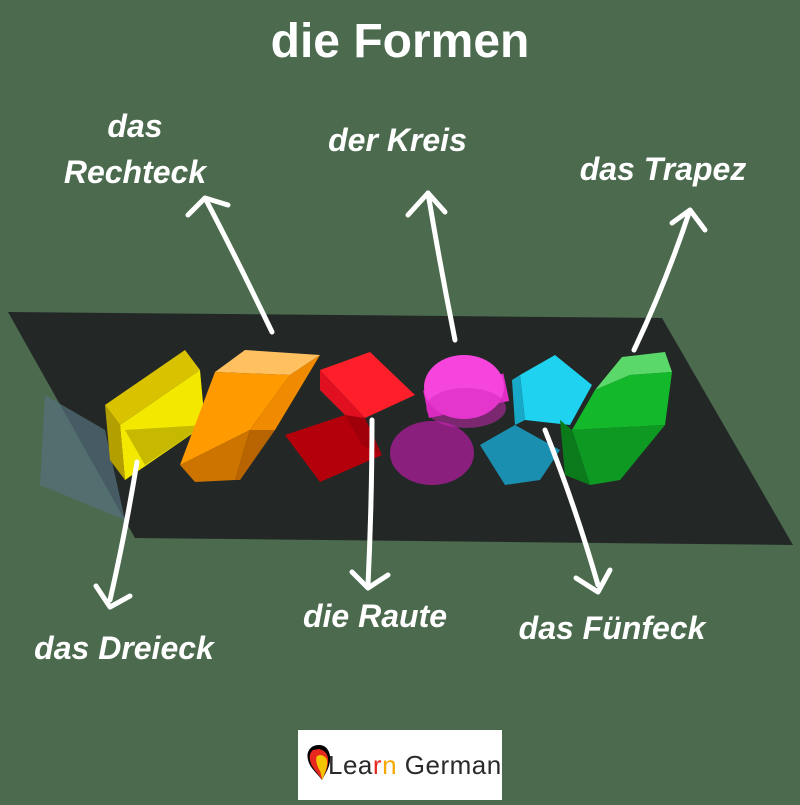 Image resolution: width=800 pixels, height=805 pixels. I want to click on arrow-trapez, so click(669, 280).